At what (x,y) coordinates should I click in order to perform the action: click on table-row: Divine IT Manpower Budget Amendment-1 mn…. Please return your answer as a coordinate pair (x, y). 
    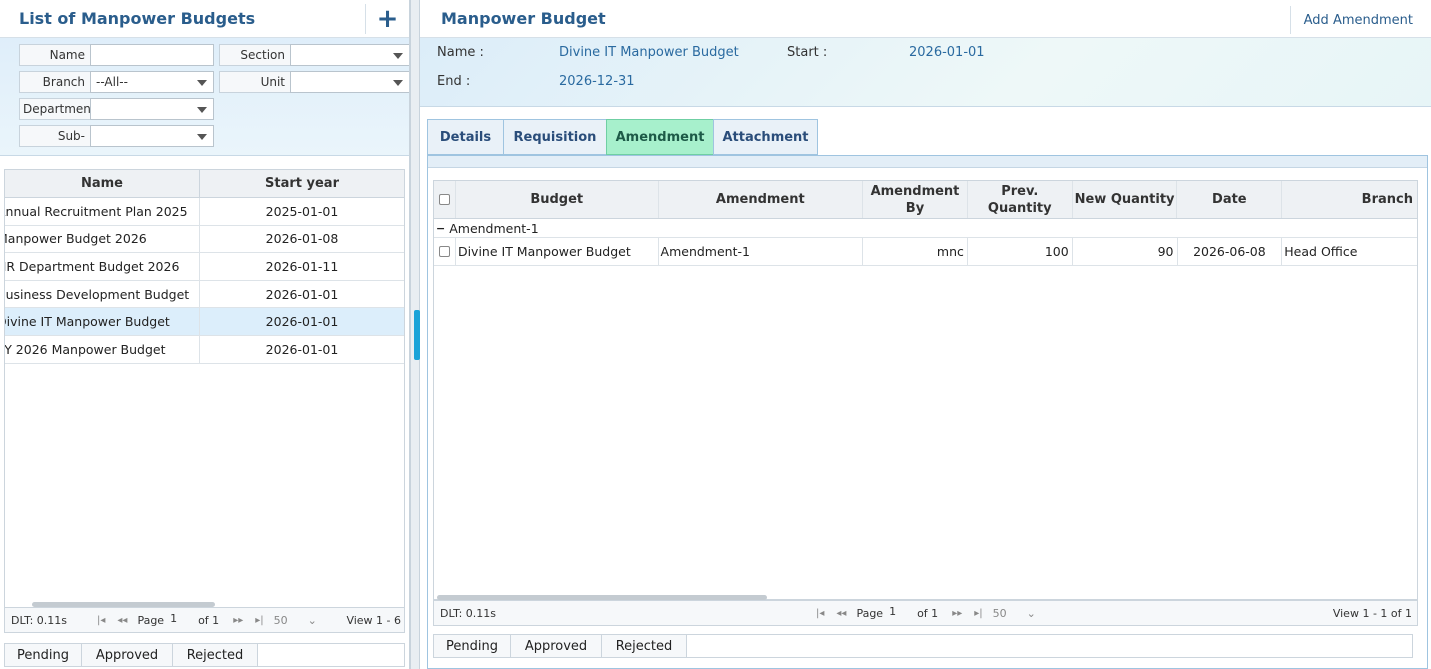
    Looking at the image, I should click on (925, 252).